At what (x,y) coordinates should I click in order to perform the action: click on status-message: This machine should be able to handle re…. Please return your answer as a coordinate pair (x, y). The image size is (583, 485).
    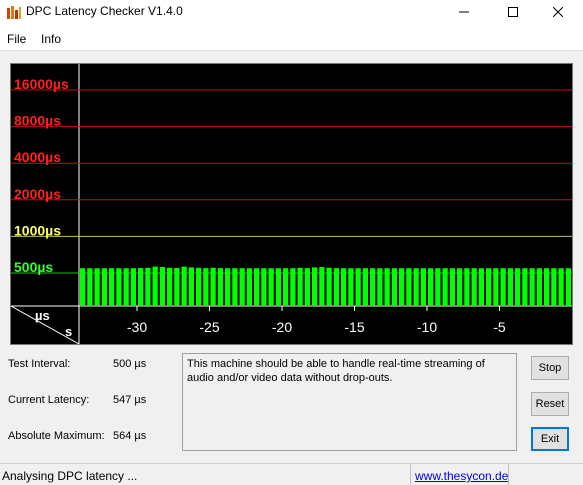
    Looking at the image, I should click on (336, 371).